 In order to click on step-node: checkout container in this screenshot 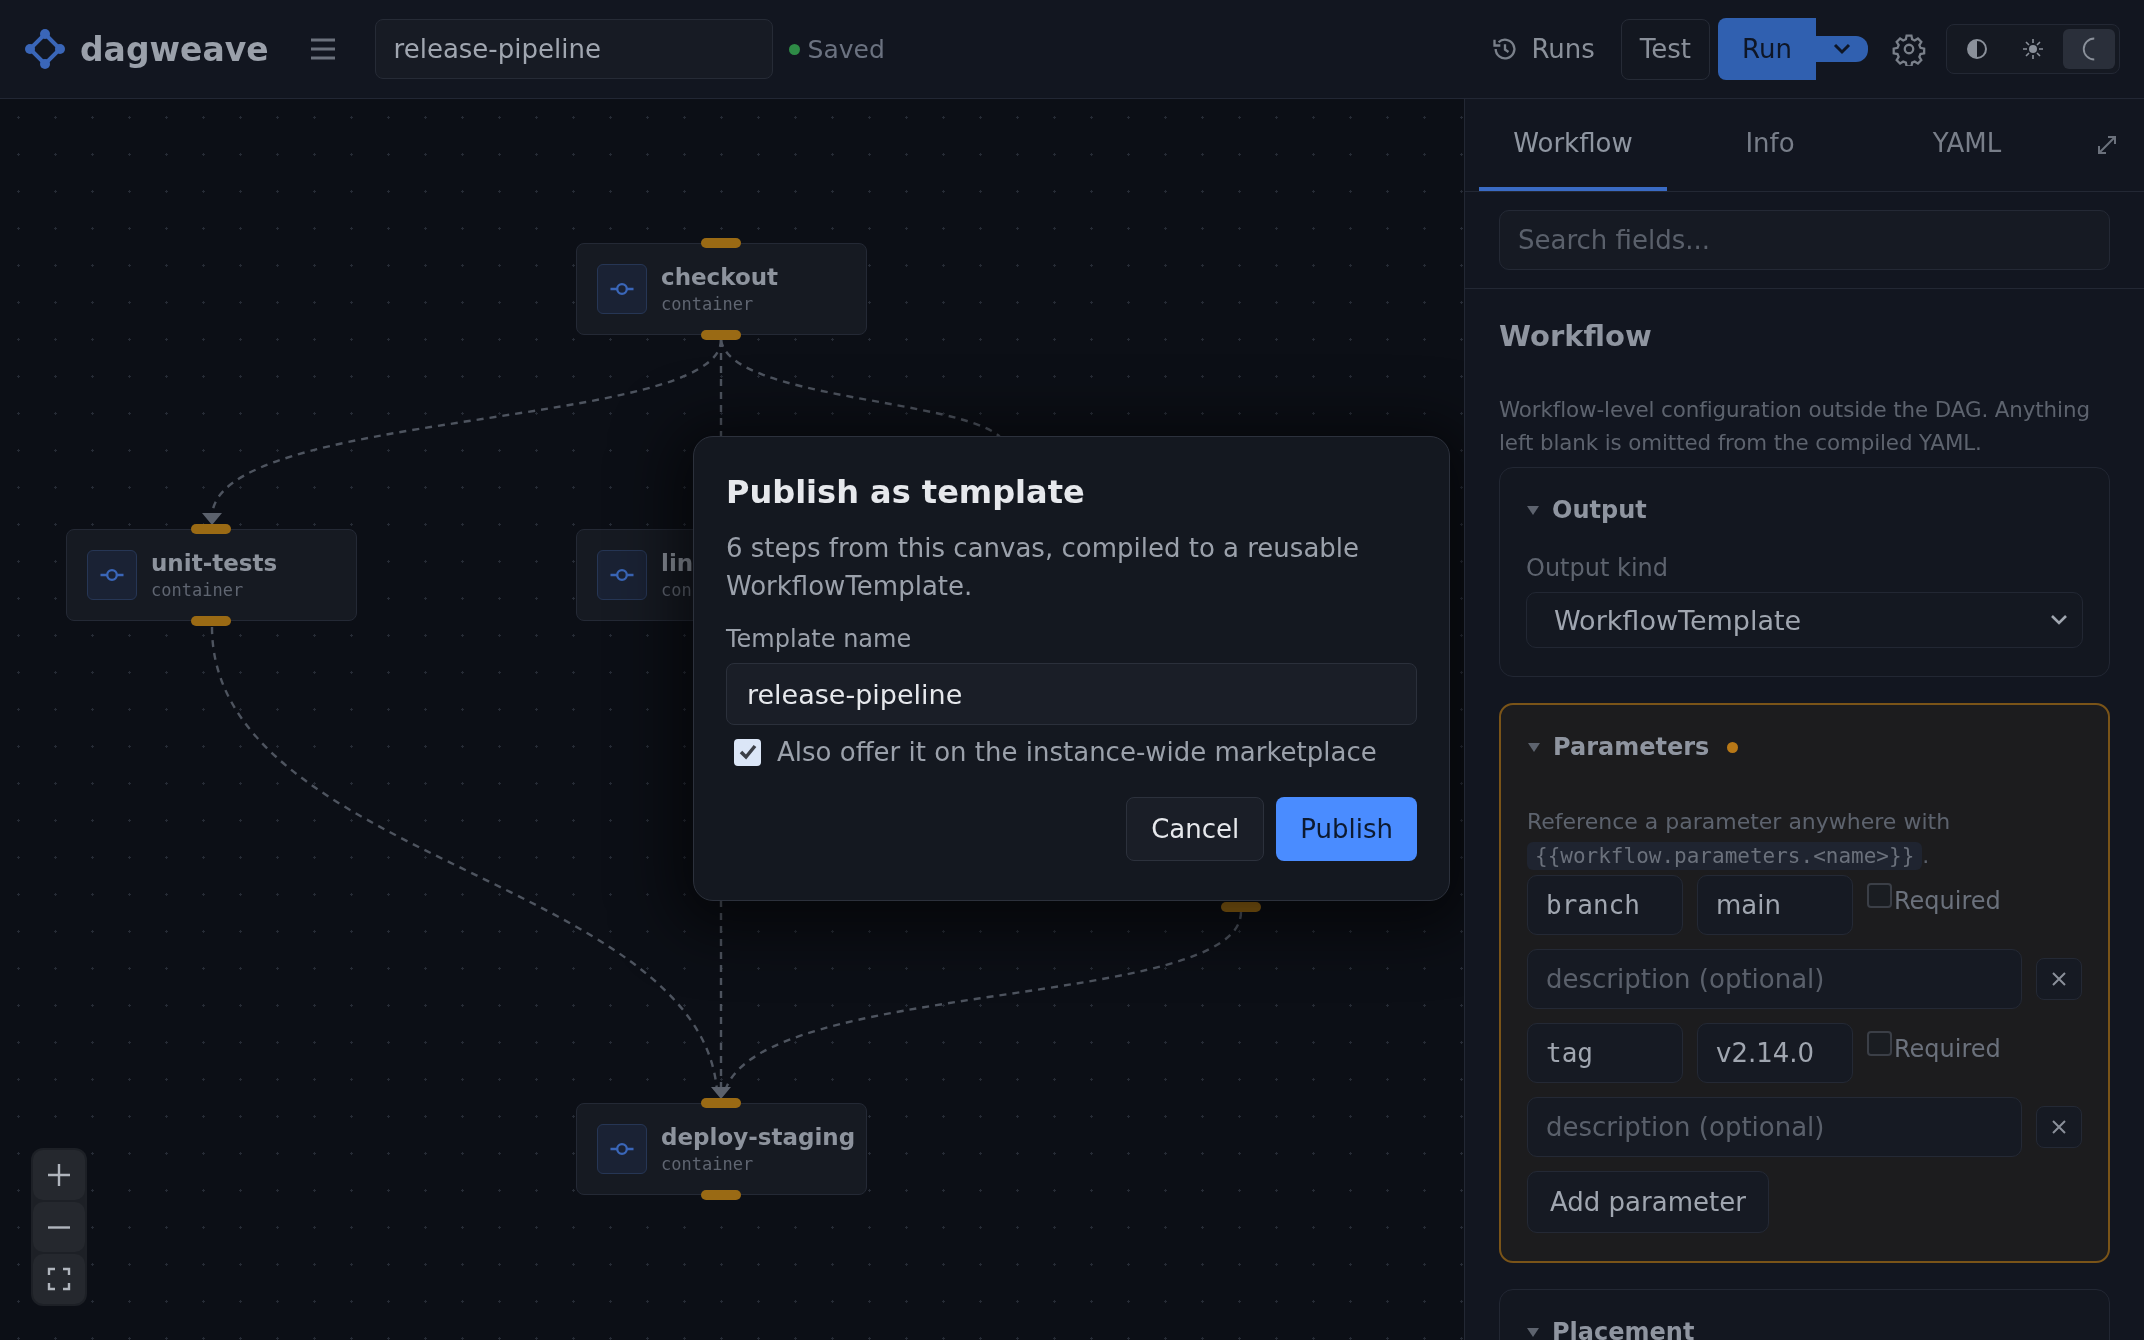, I will do `click(721, 289)`.